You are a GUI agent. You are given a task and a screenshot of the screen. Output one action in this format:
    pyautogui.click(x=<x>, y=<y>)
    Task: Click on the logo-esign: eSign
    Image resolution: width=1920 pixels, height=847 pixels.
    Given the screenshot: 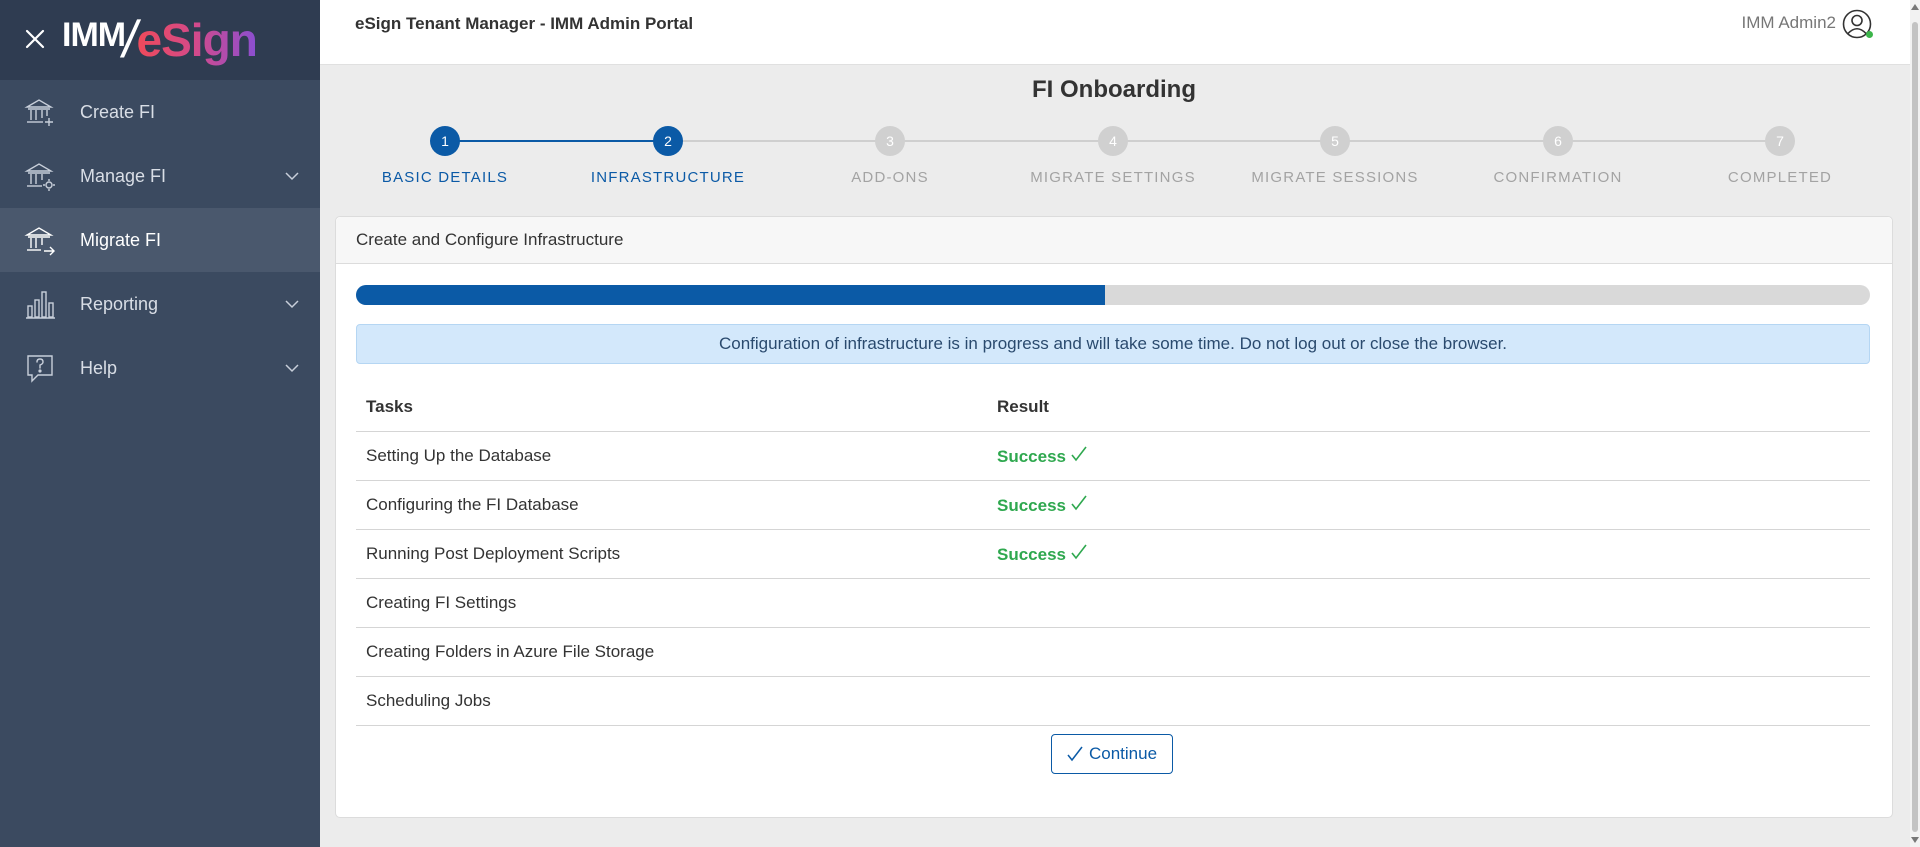 What is the action you would take?
    pyautogui.click(x=197, y=40)
    